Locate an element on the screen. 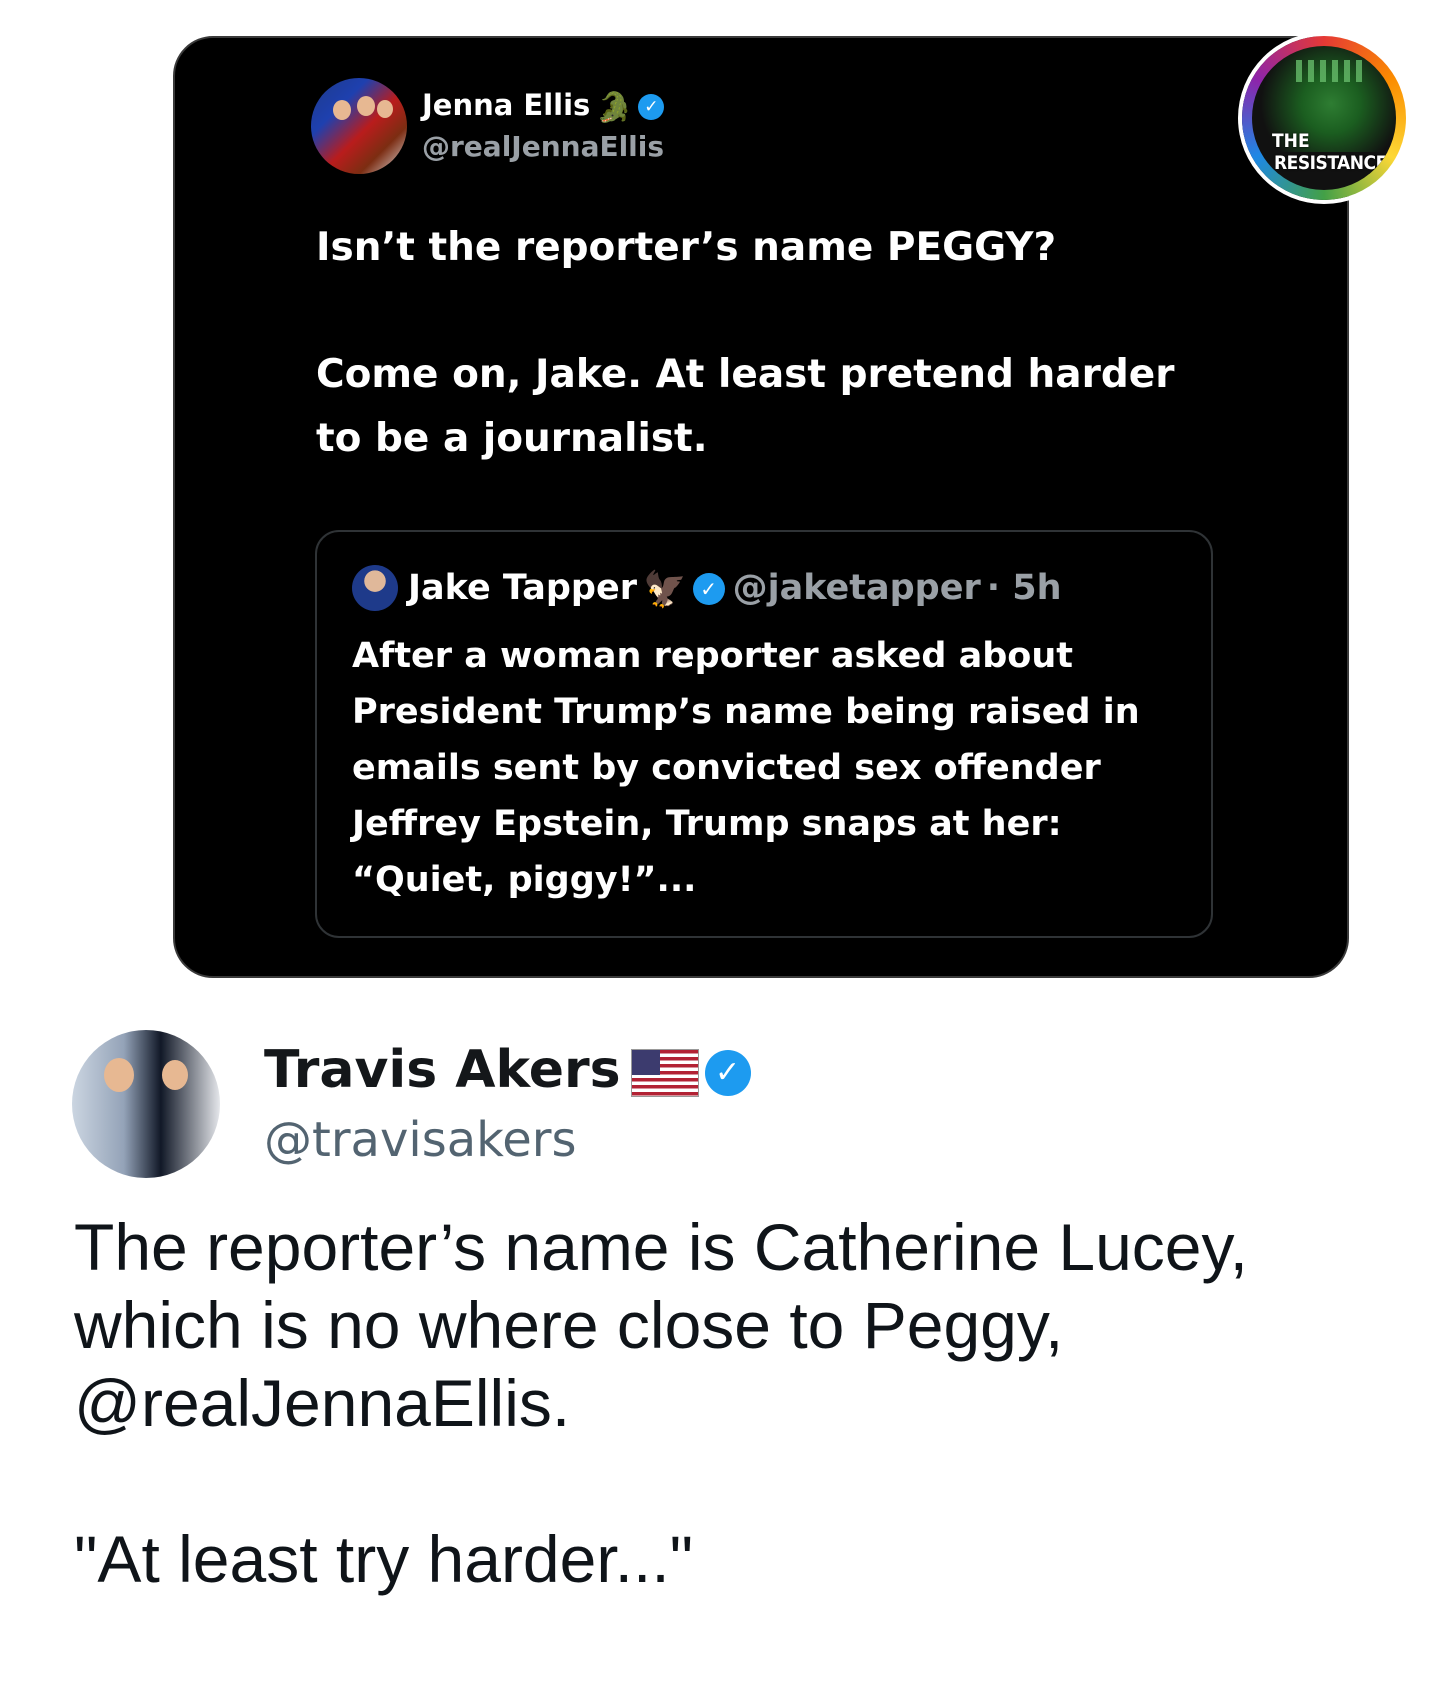  travis-akers-avatar is located at coordinates (146, 1104).